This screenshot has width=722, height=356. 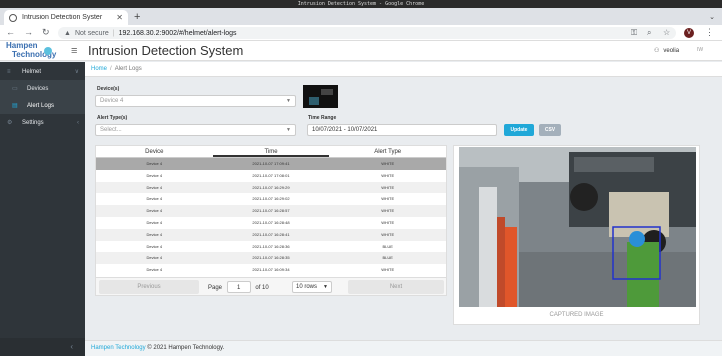 I want to click on user-menu: ⚇ veolia, so click(x=666, y=50).